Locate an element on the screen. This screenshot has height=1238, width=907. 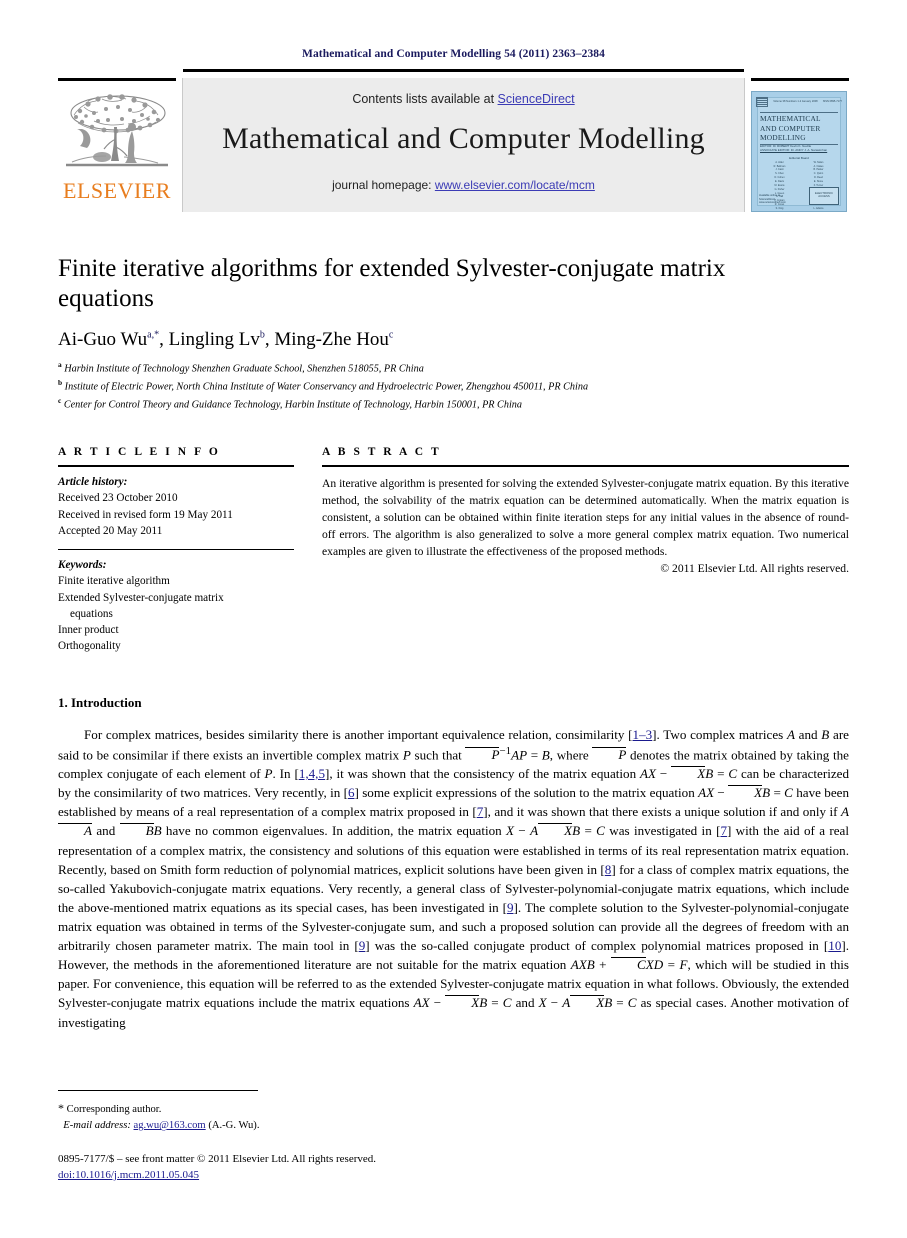
email-attribution: (A.-G. Wu). is located at coordinates (234, 1126).